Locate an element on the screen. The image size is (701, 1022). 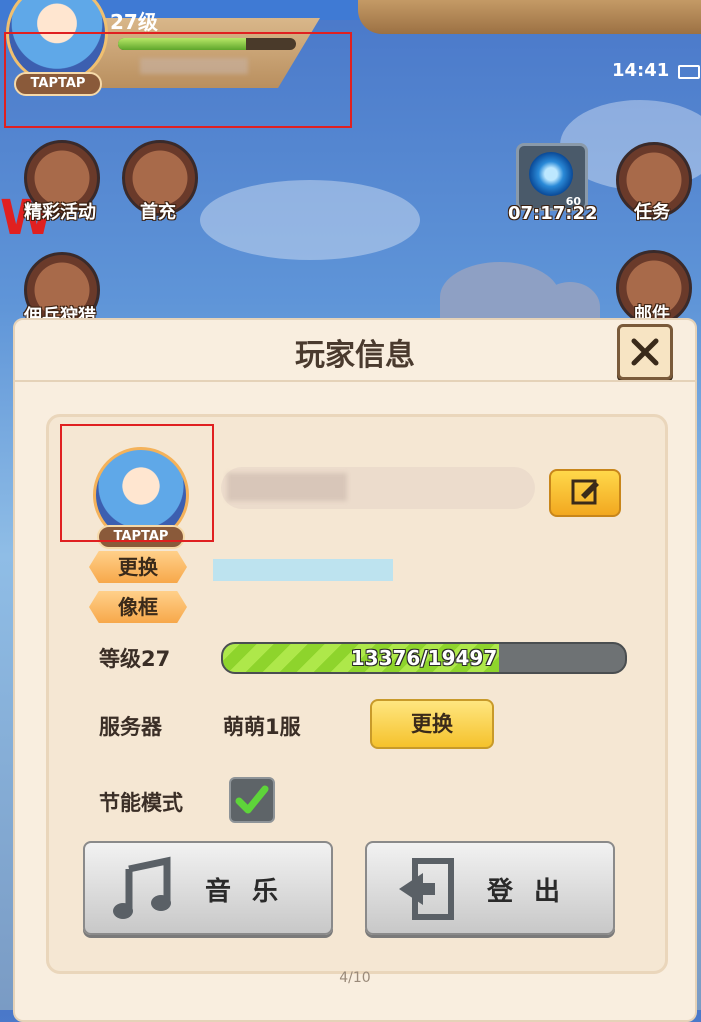
exp-bar: 13376/19497 is located at coordinates (424, 658).